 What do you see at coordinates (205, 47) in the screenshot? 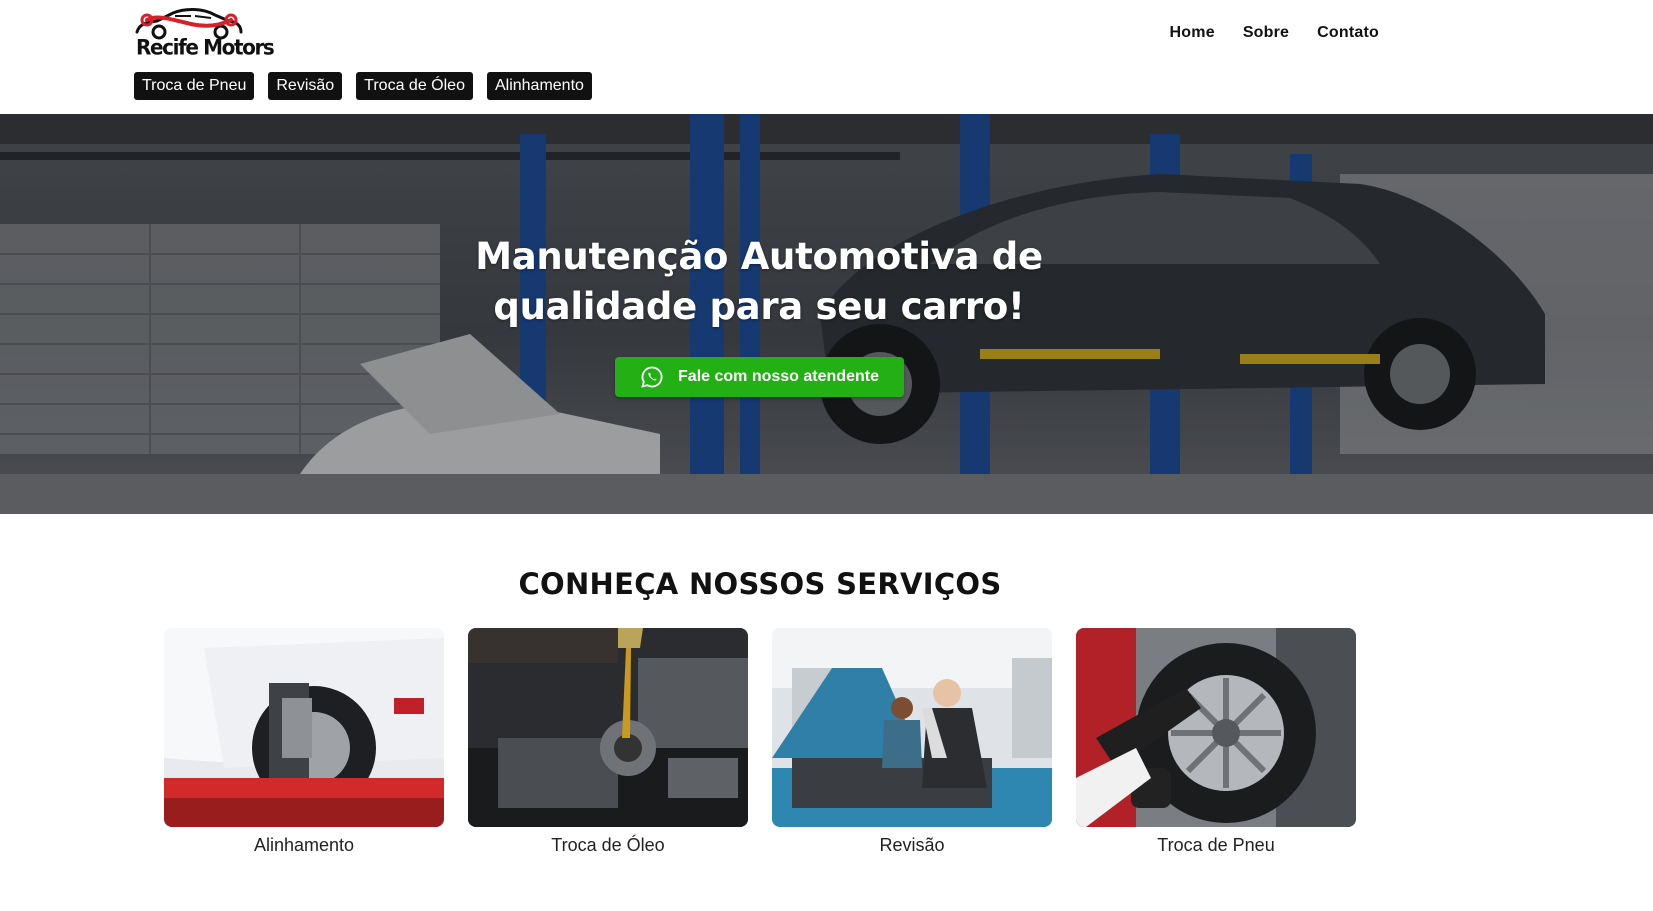
I see `brand-name: Recife Motors` at bounding box center [205, 47].